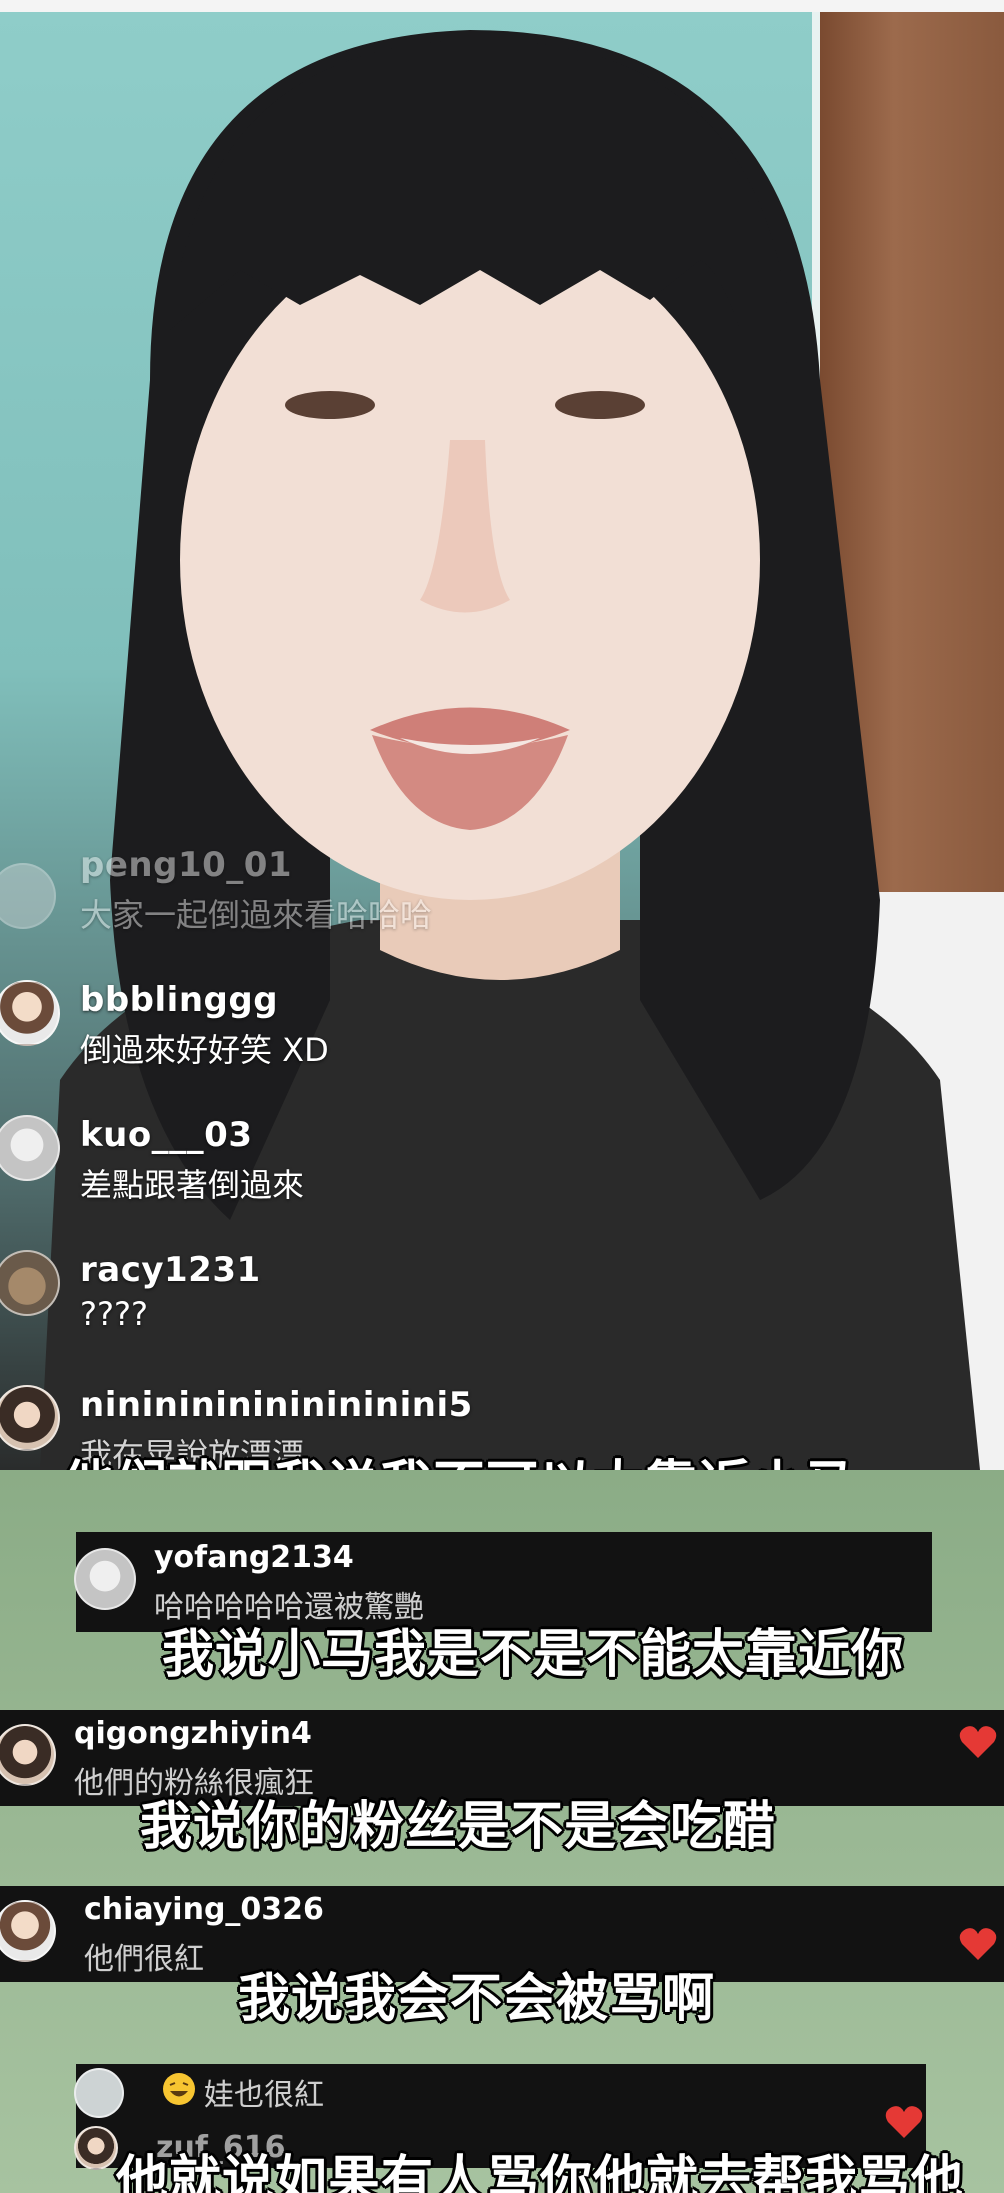 This screenshot has width=1004, height=2193. Describe the element at coordinates (166, 1135) in the screenshot. I see `comment-username: kuo___03` at that location.